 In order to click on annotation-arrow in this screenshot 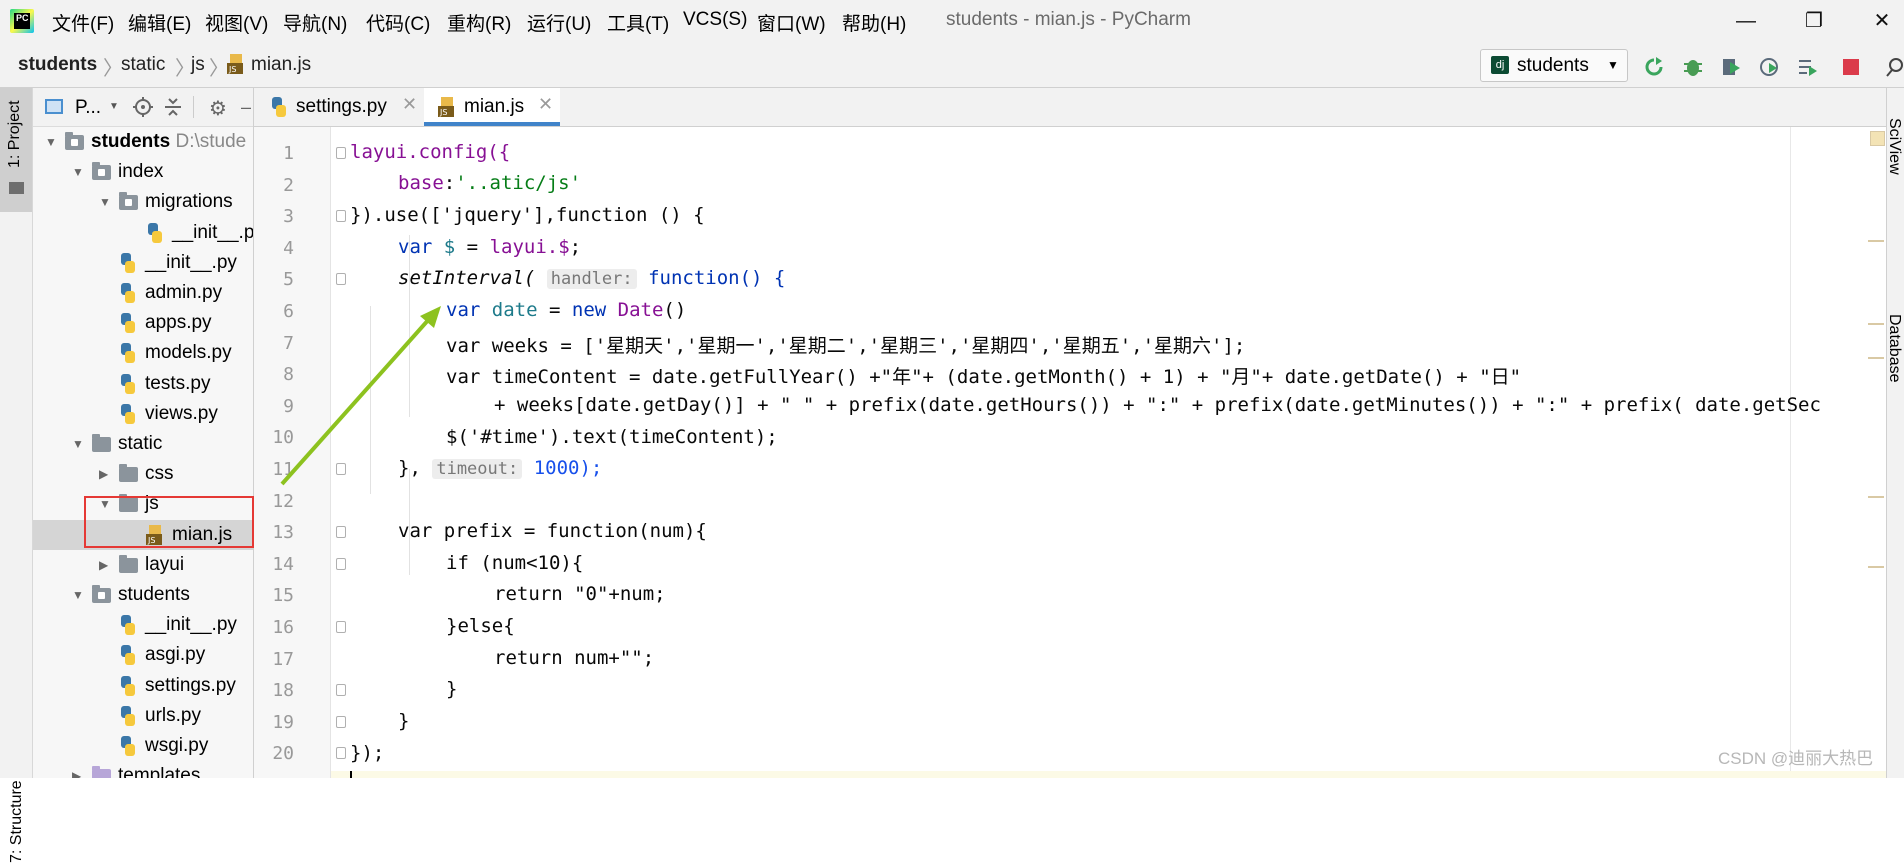, I will do `click(360, 396)`.